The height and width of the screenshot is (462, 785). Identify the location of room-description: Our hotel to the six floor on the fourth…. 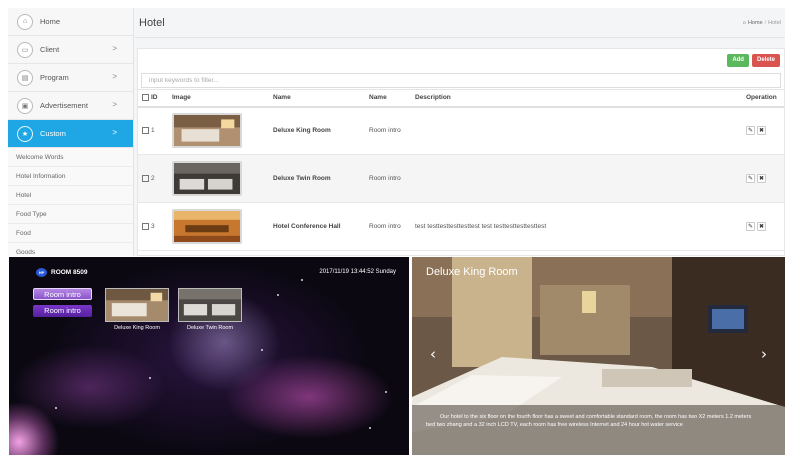
(589, 421).